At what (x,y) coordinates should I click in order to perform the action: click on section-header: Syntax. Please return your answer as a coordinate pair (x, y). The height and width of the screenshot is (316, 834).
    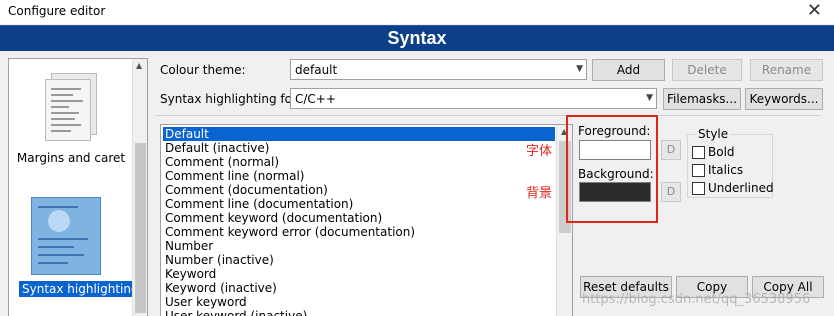
    Looking at the image, I should click on (417, 38).